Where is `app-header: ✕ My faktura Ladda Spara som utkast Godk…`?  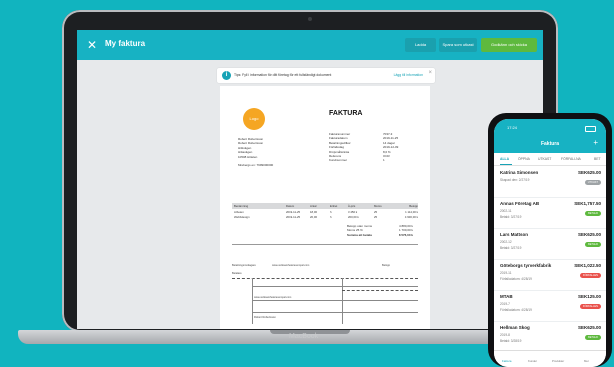 app-header: ✕ My faktura Ladda Spara som utkast Godk… is located at coordinates (310, 45).